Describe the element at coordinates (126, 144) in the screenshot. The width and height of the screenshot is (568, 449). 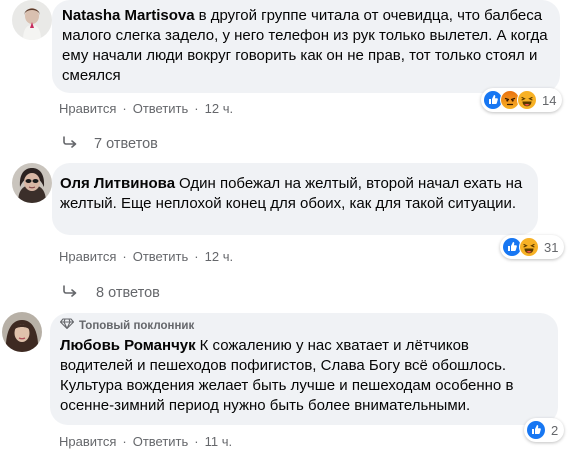
I see `replies-count-label: 7 ответов` at that location.